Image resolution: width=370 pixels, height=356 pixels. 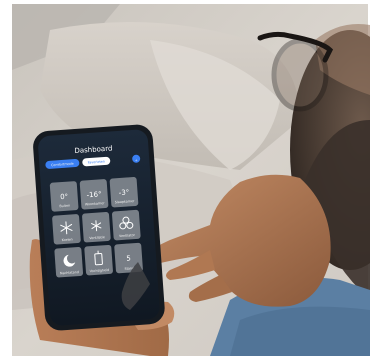 I want to click on tile-3-value: -3°, so click(x=124, y=192).